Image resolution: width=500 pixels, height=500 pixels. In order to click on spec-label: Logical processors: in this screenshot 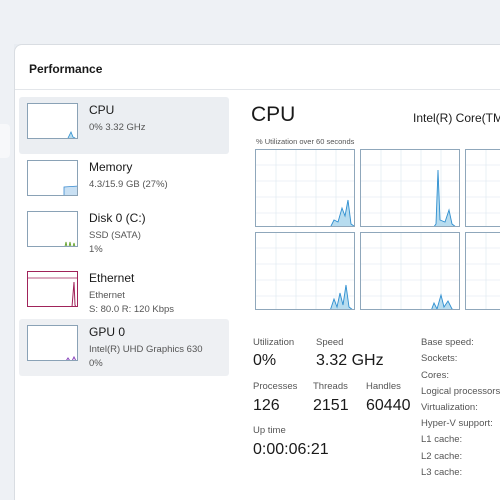, I will do `click(460, 391)`.